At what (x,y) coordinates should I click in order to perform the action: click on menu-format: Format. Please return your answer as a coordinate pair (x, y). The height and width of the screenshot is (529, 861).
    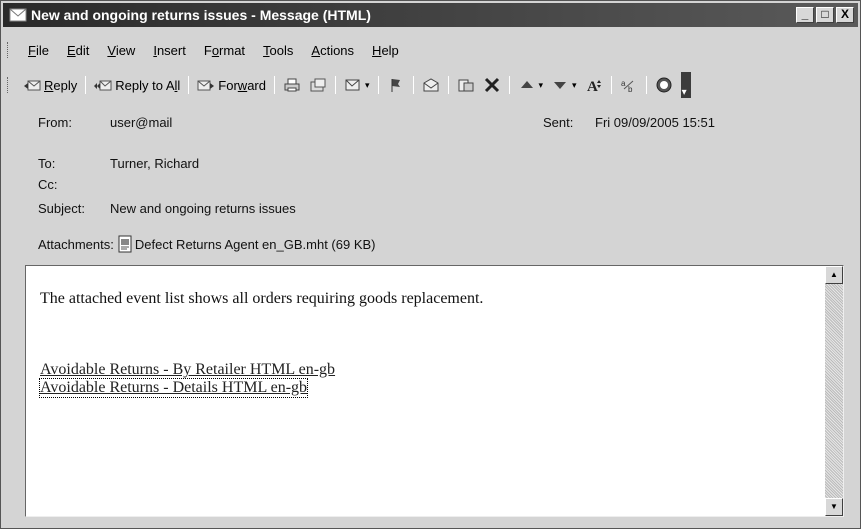
    Looking at the image, I should click on (224, 50).